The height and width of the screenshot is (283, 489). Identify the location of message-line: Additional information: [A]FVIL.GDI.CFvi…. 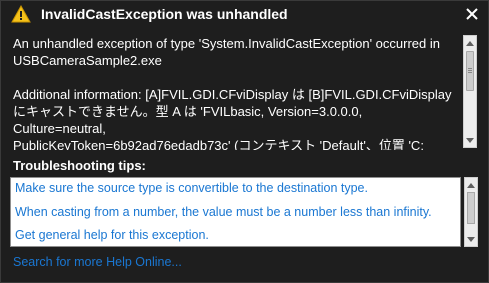
(232, 94).